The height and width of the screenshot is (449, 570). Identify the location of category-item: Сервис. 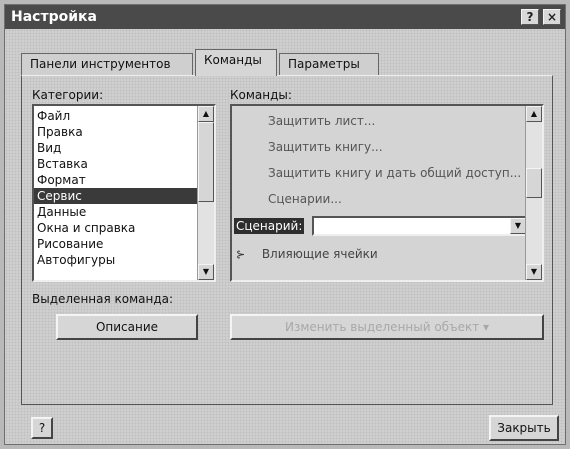
(124, 196).